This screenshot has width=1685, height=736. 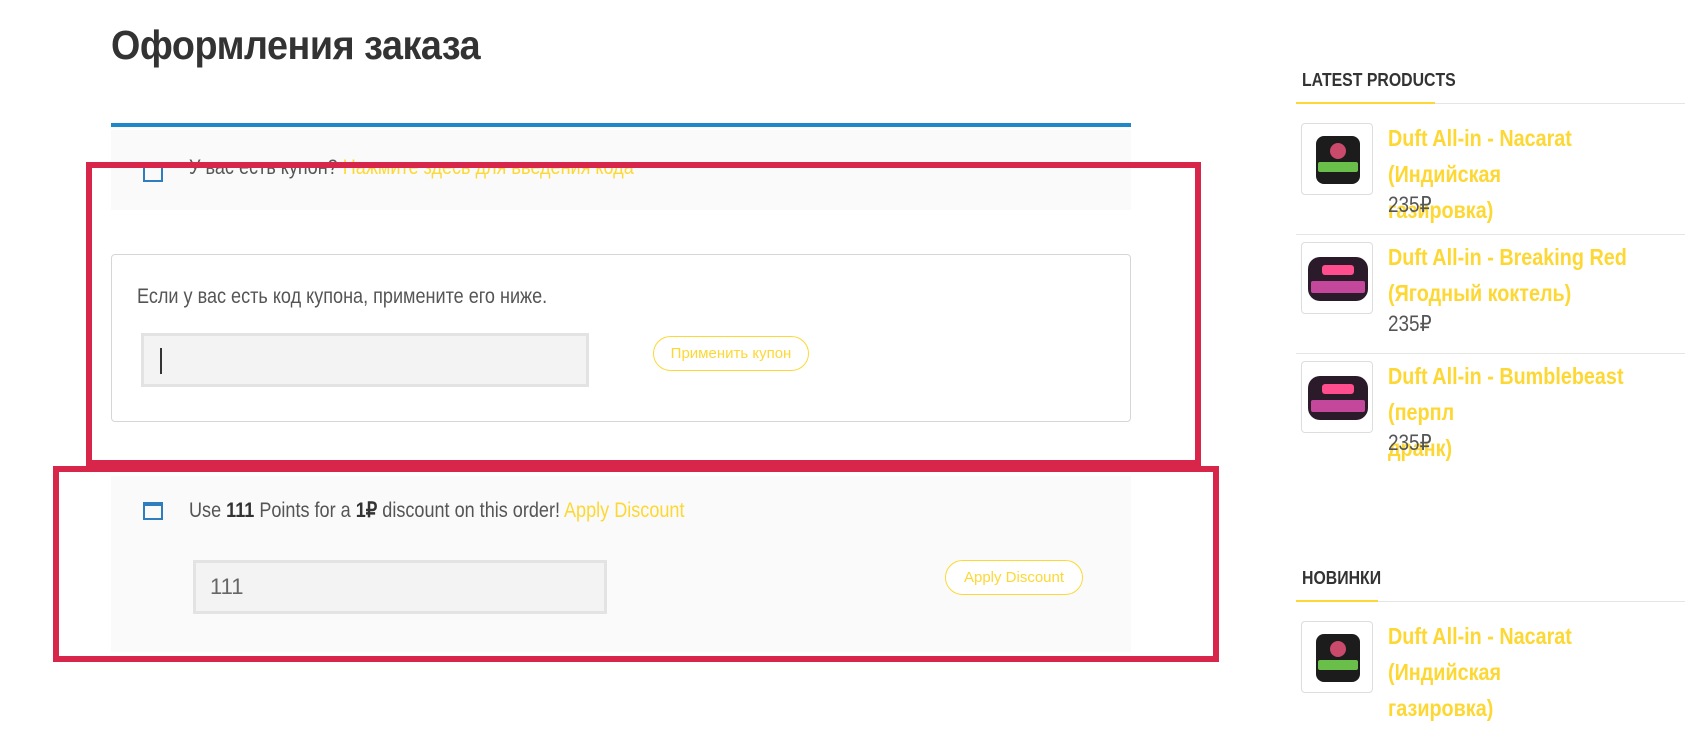 What do you see at coordinates (263, 167) in the screenshot?
I see `coupon-notice-text: У вас есть купон?` at bounding box center [263, 167].